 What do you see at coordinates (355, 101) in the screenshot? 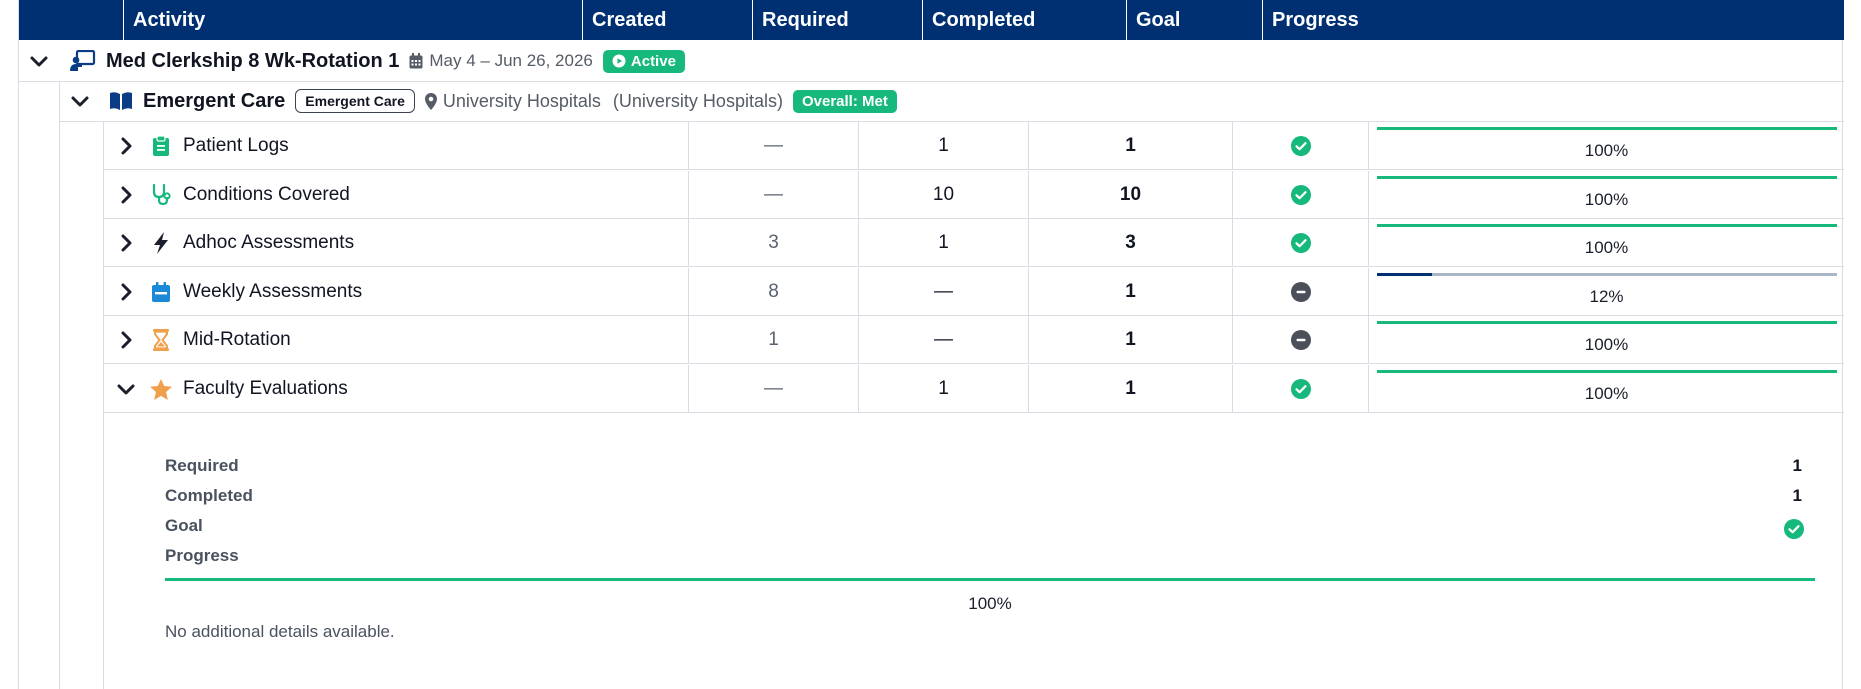
I see `site-tag: Emergent Care` at bounding box center [355, 101].